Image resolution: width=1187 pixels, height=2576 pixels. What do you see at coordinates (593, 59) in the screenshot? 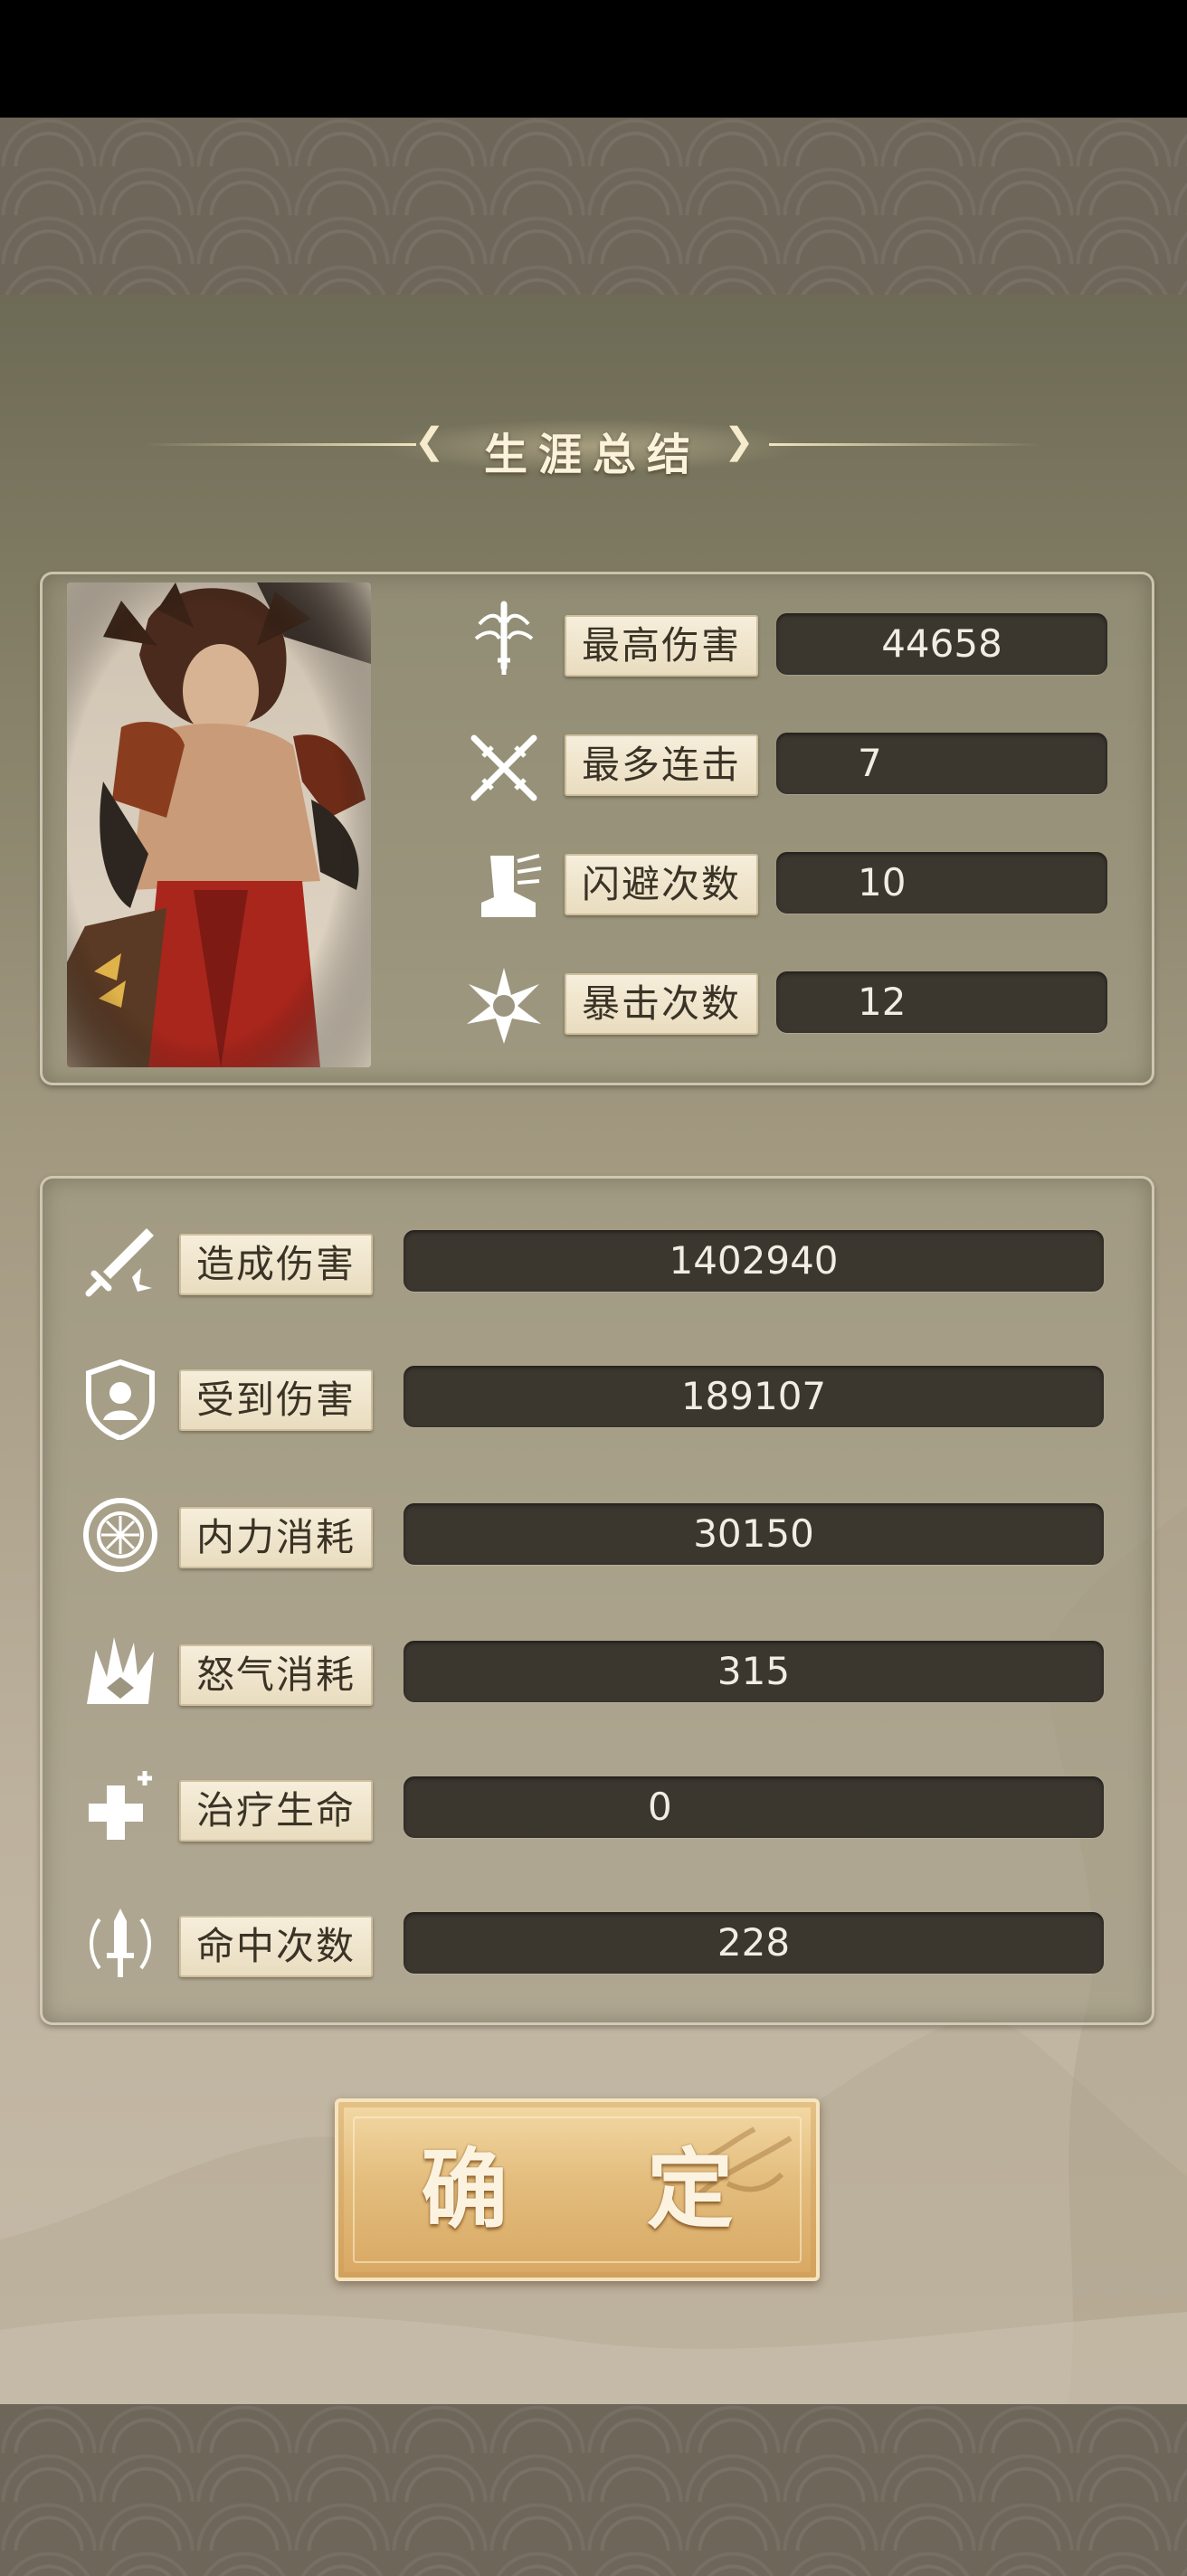
I see `status-bar-area` at bounding box center [593, 59].